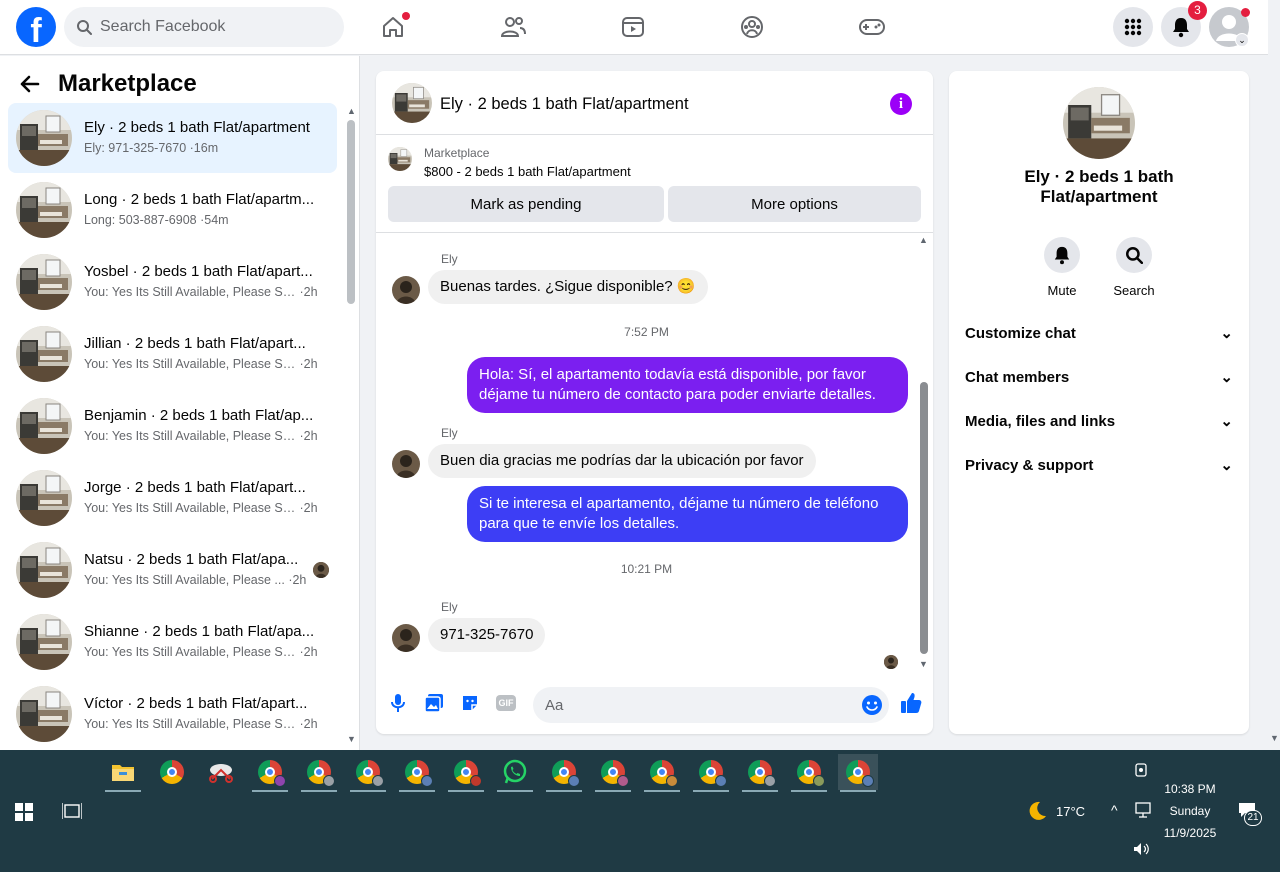 The image size is (1280, 872). I want to click on listing-price: $800 - 2 beds 1 bath Flat/apartment, so click(527, 171).